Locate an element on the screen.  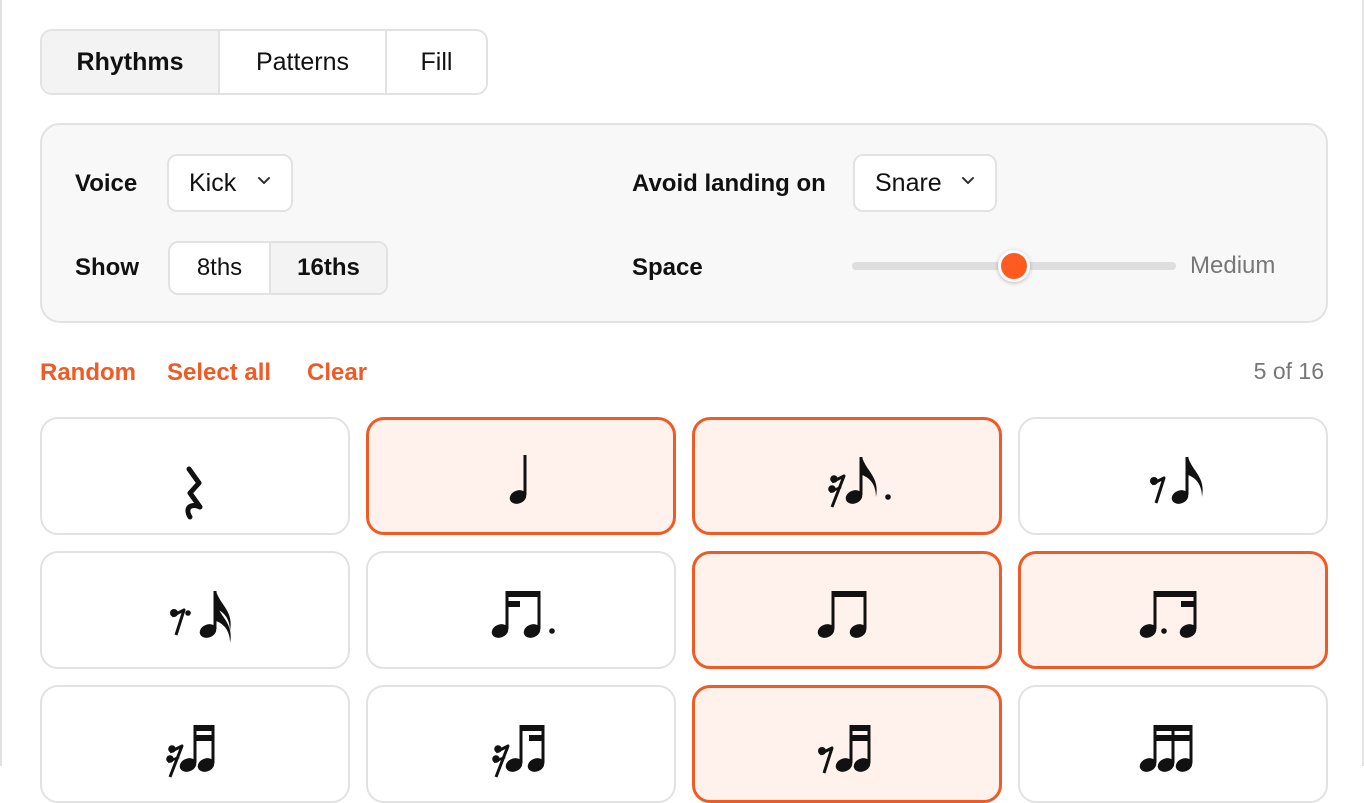
eighth-rest-two-sixteenths-icon is located at coordinates (844, 749).